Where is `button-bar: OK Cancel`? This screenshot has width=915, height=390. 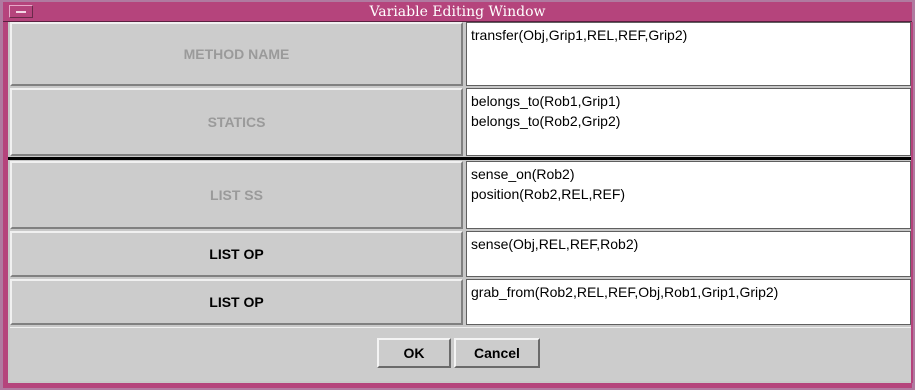
button-bar: OK Cancel is located at coordinates (460, 354).